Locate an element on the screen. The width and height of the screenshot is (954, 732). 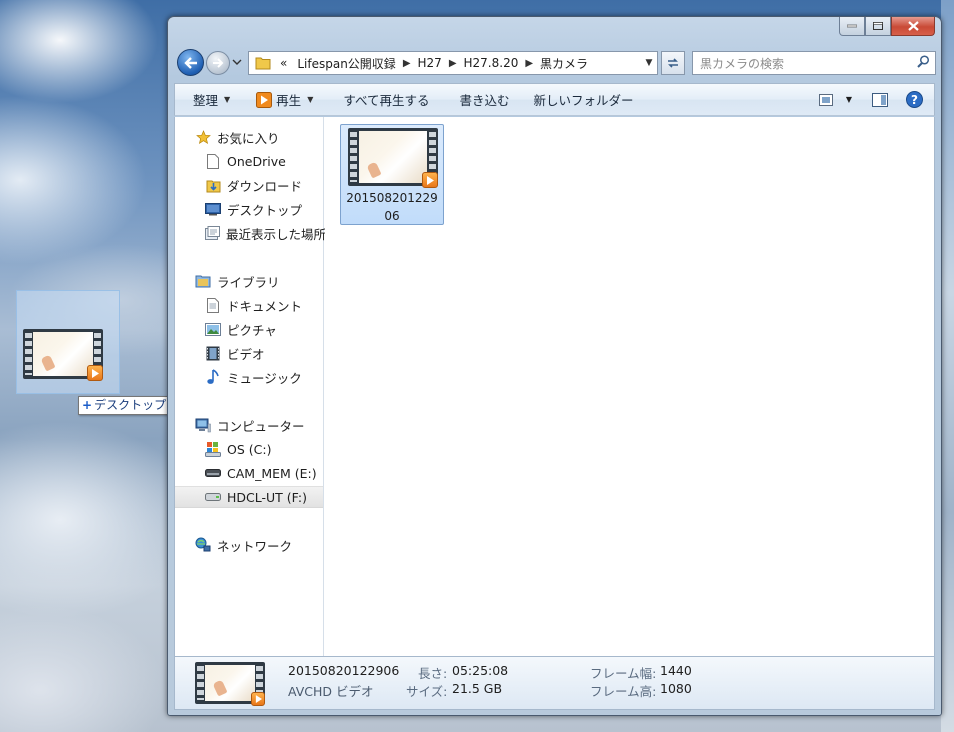
minimize-button is located at coordinates (852, 26).